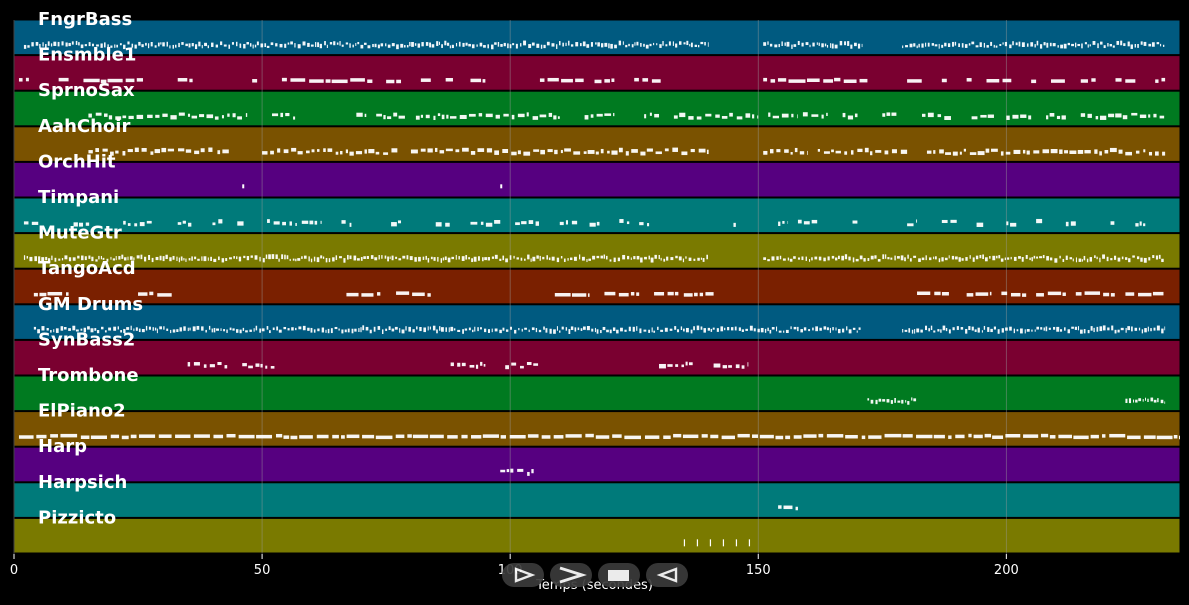 The width and height of the screenshot is (1189, 605). What do you see at coordinates (523, 575) in the screenshot?
I see `step-forward-button` at bounding box center [523, 575].